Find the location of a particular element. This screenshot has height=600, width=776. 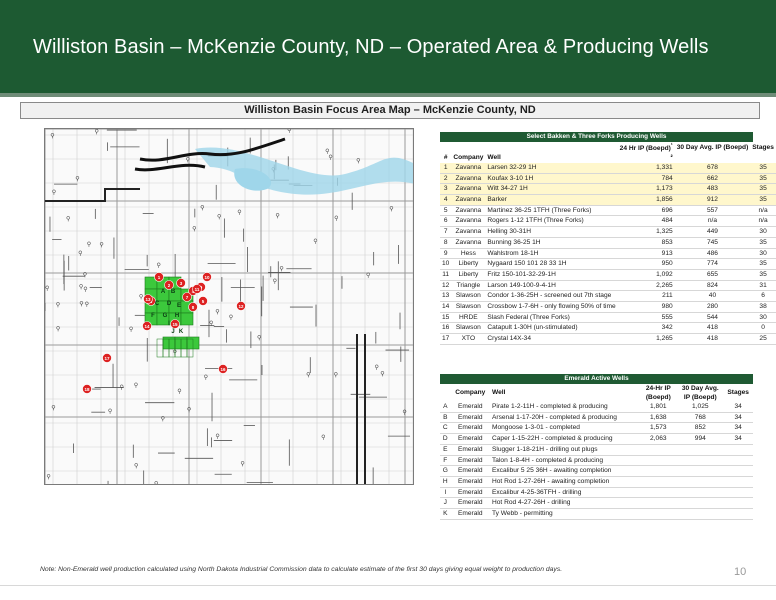

well-name-cell: Hot Rod 1-27-26H - awaiting completion is located at coordinates (564, 482).